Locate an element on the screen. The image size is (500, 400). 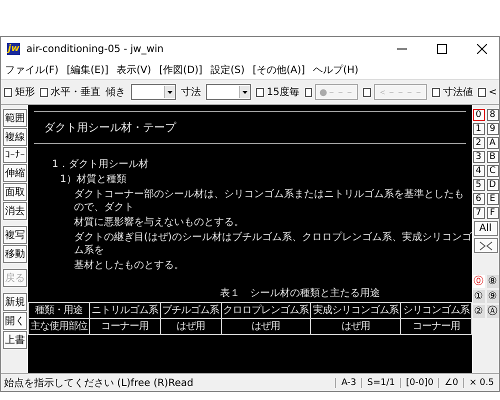
menu-item: 設定(S) is located at coordinates (227, 70).